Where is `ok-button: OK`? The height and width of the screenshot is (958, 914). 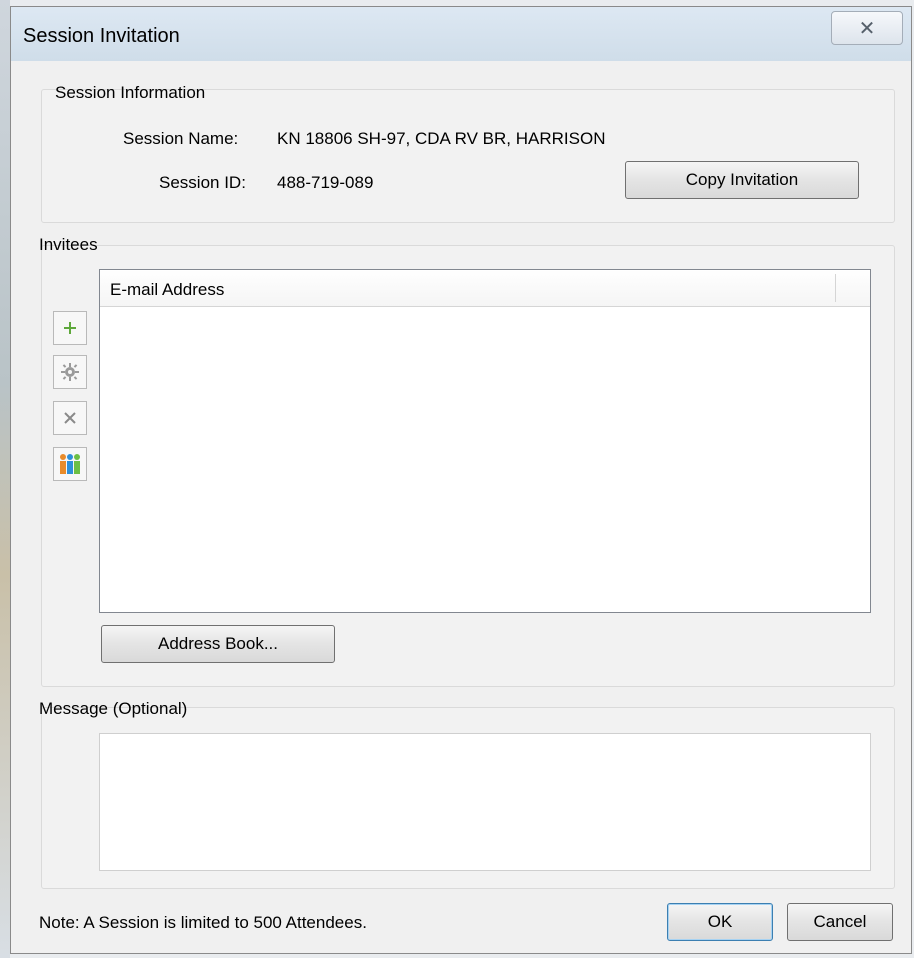
ok-button: OK is located at coordinates (720, 922).